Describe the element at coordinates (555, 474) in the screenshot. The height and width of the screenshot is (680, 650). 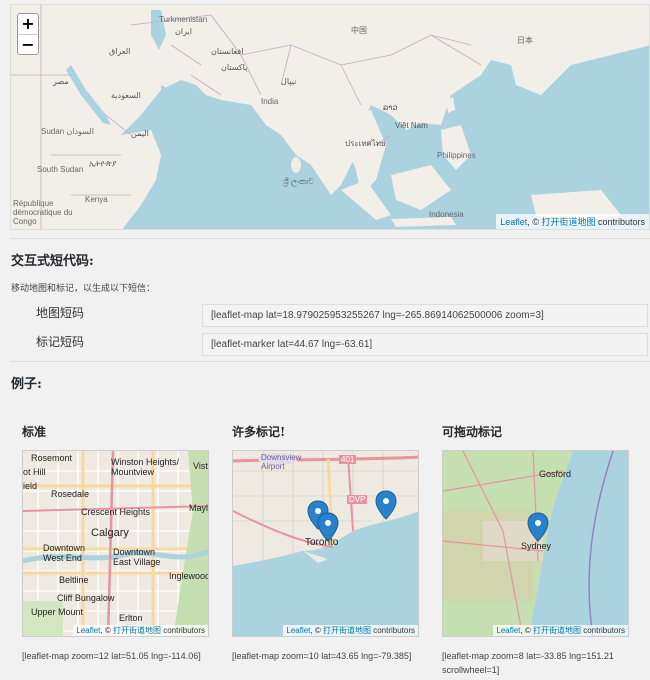
I see `map-label: Gosford` at that location.